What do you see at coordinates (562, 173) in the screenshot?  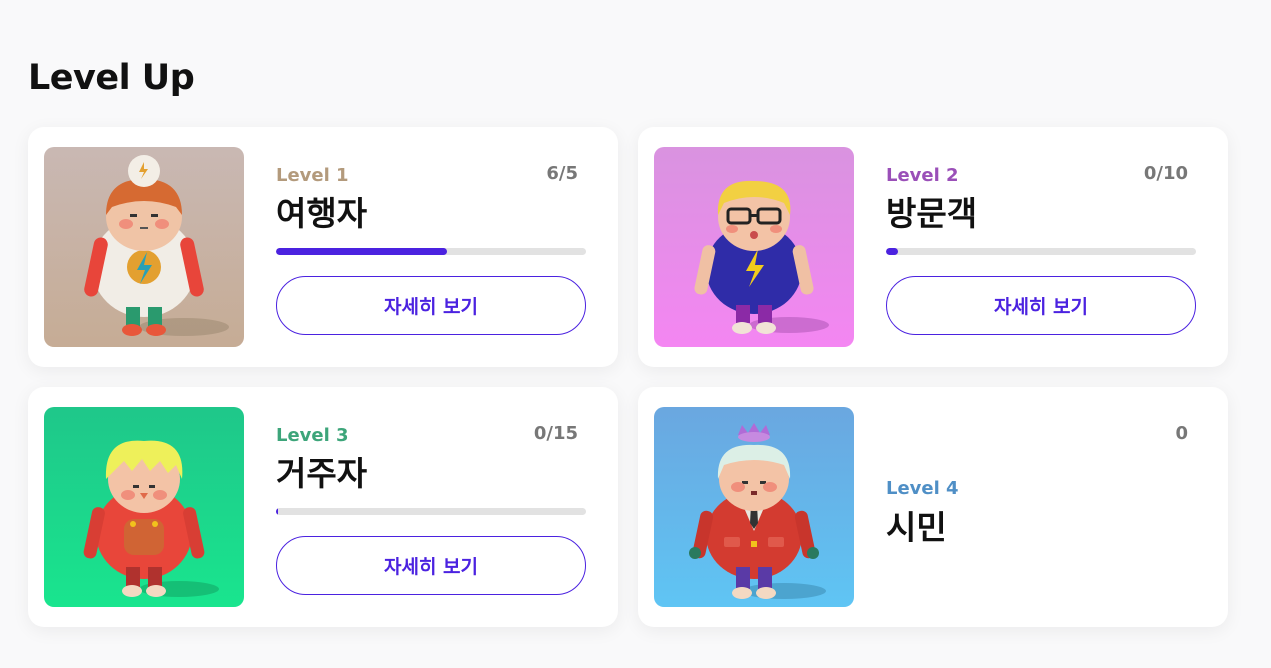 I see `progress-count: 6/5` at bounding box center [562, 173].